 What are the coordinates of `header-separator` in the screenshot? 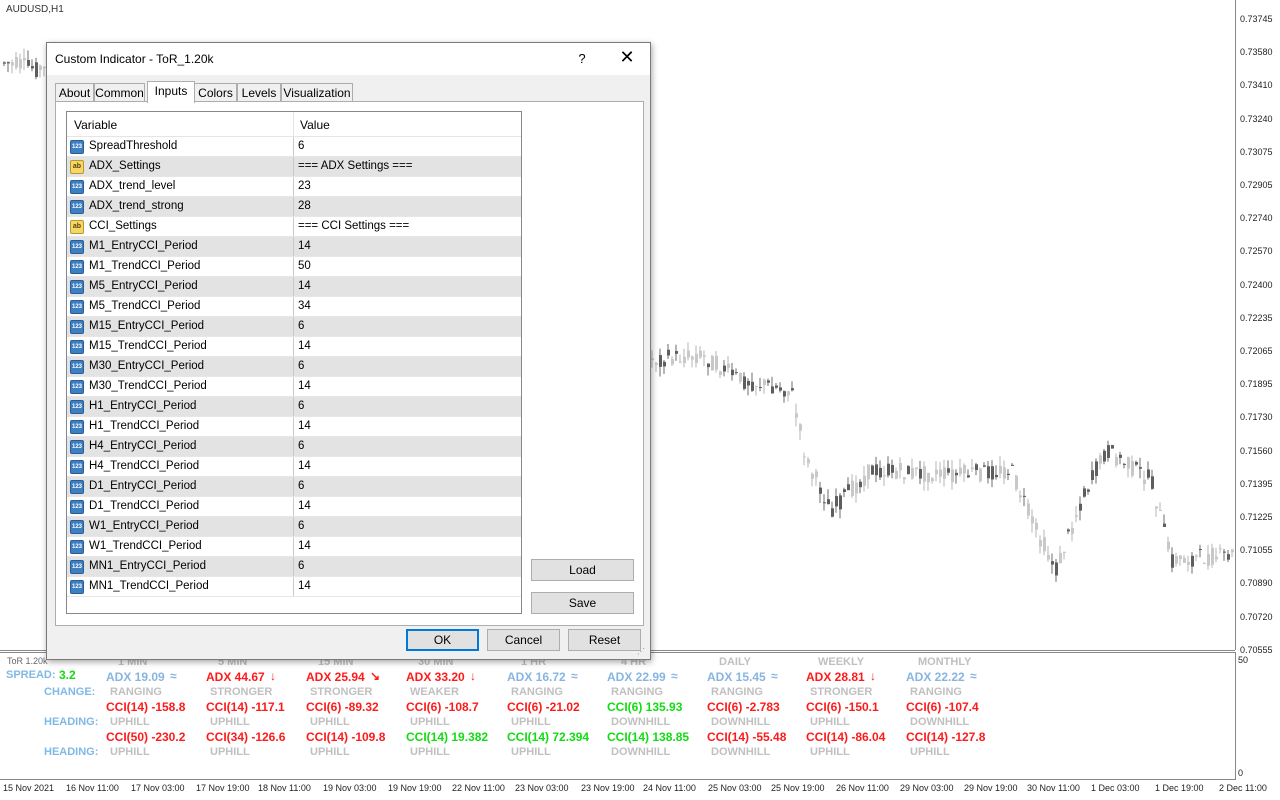 It's located at (293, 124).